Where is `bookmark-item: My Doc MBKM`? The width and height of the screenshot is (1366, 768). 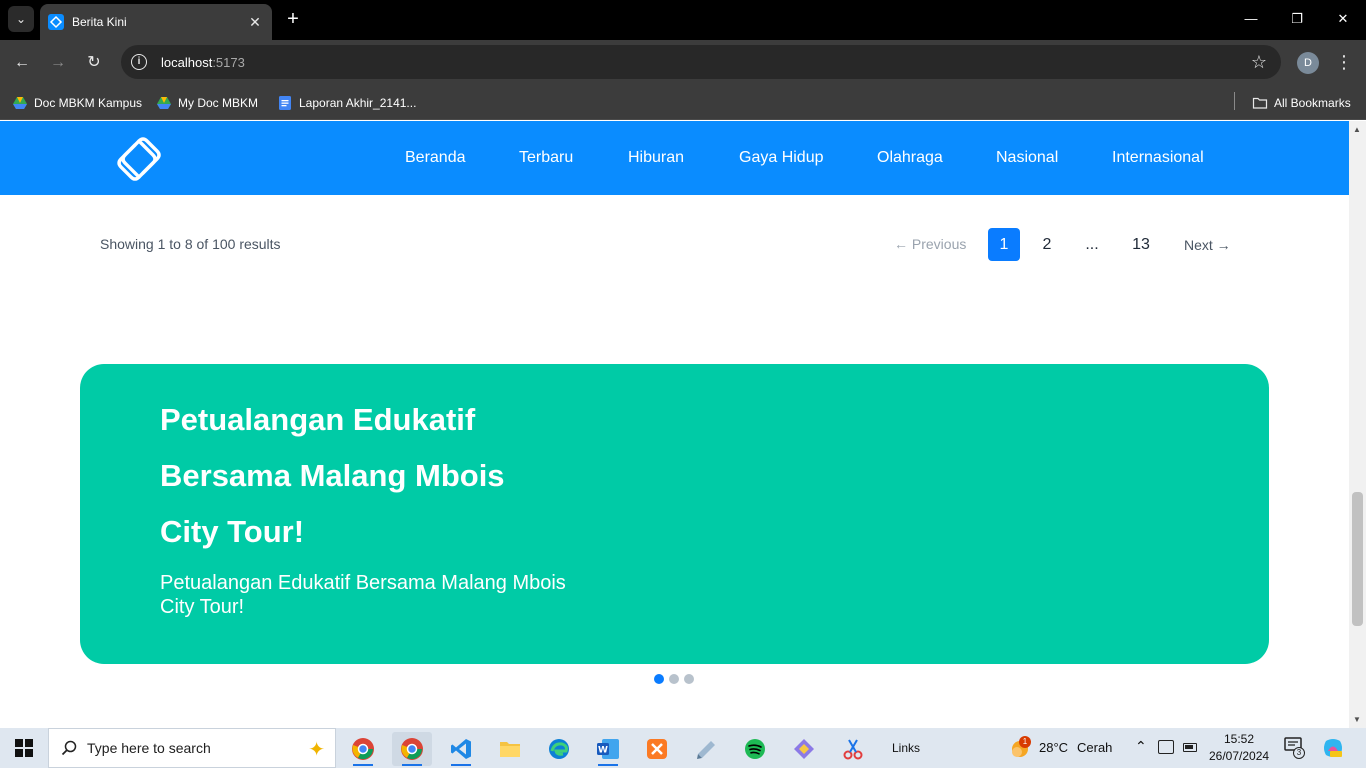
bookmark-item: My Doc MBKM is located at coordinates (207, 103).